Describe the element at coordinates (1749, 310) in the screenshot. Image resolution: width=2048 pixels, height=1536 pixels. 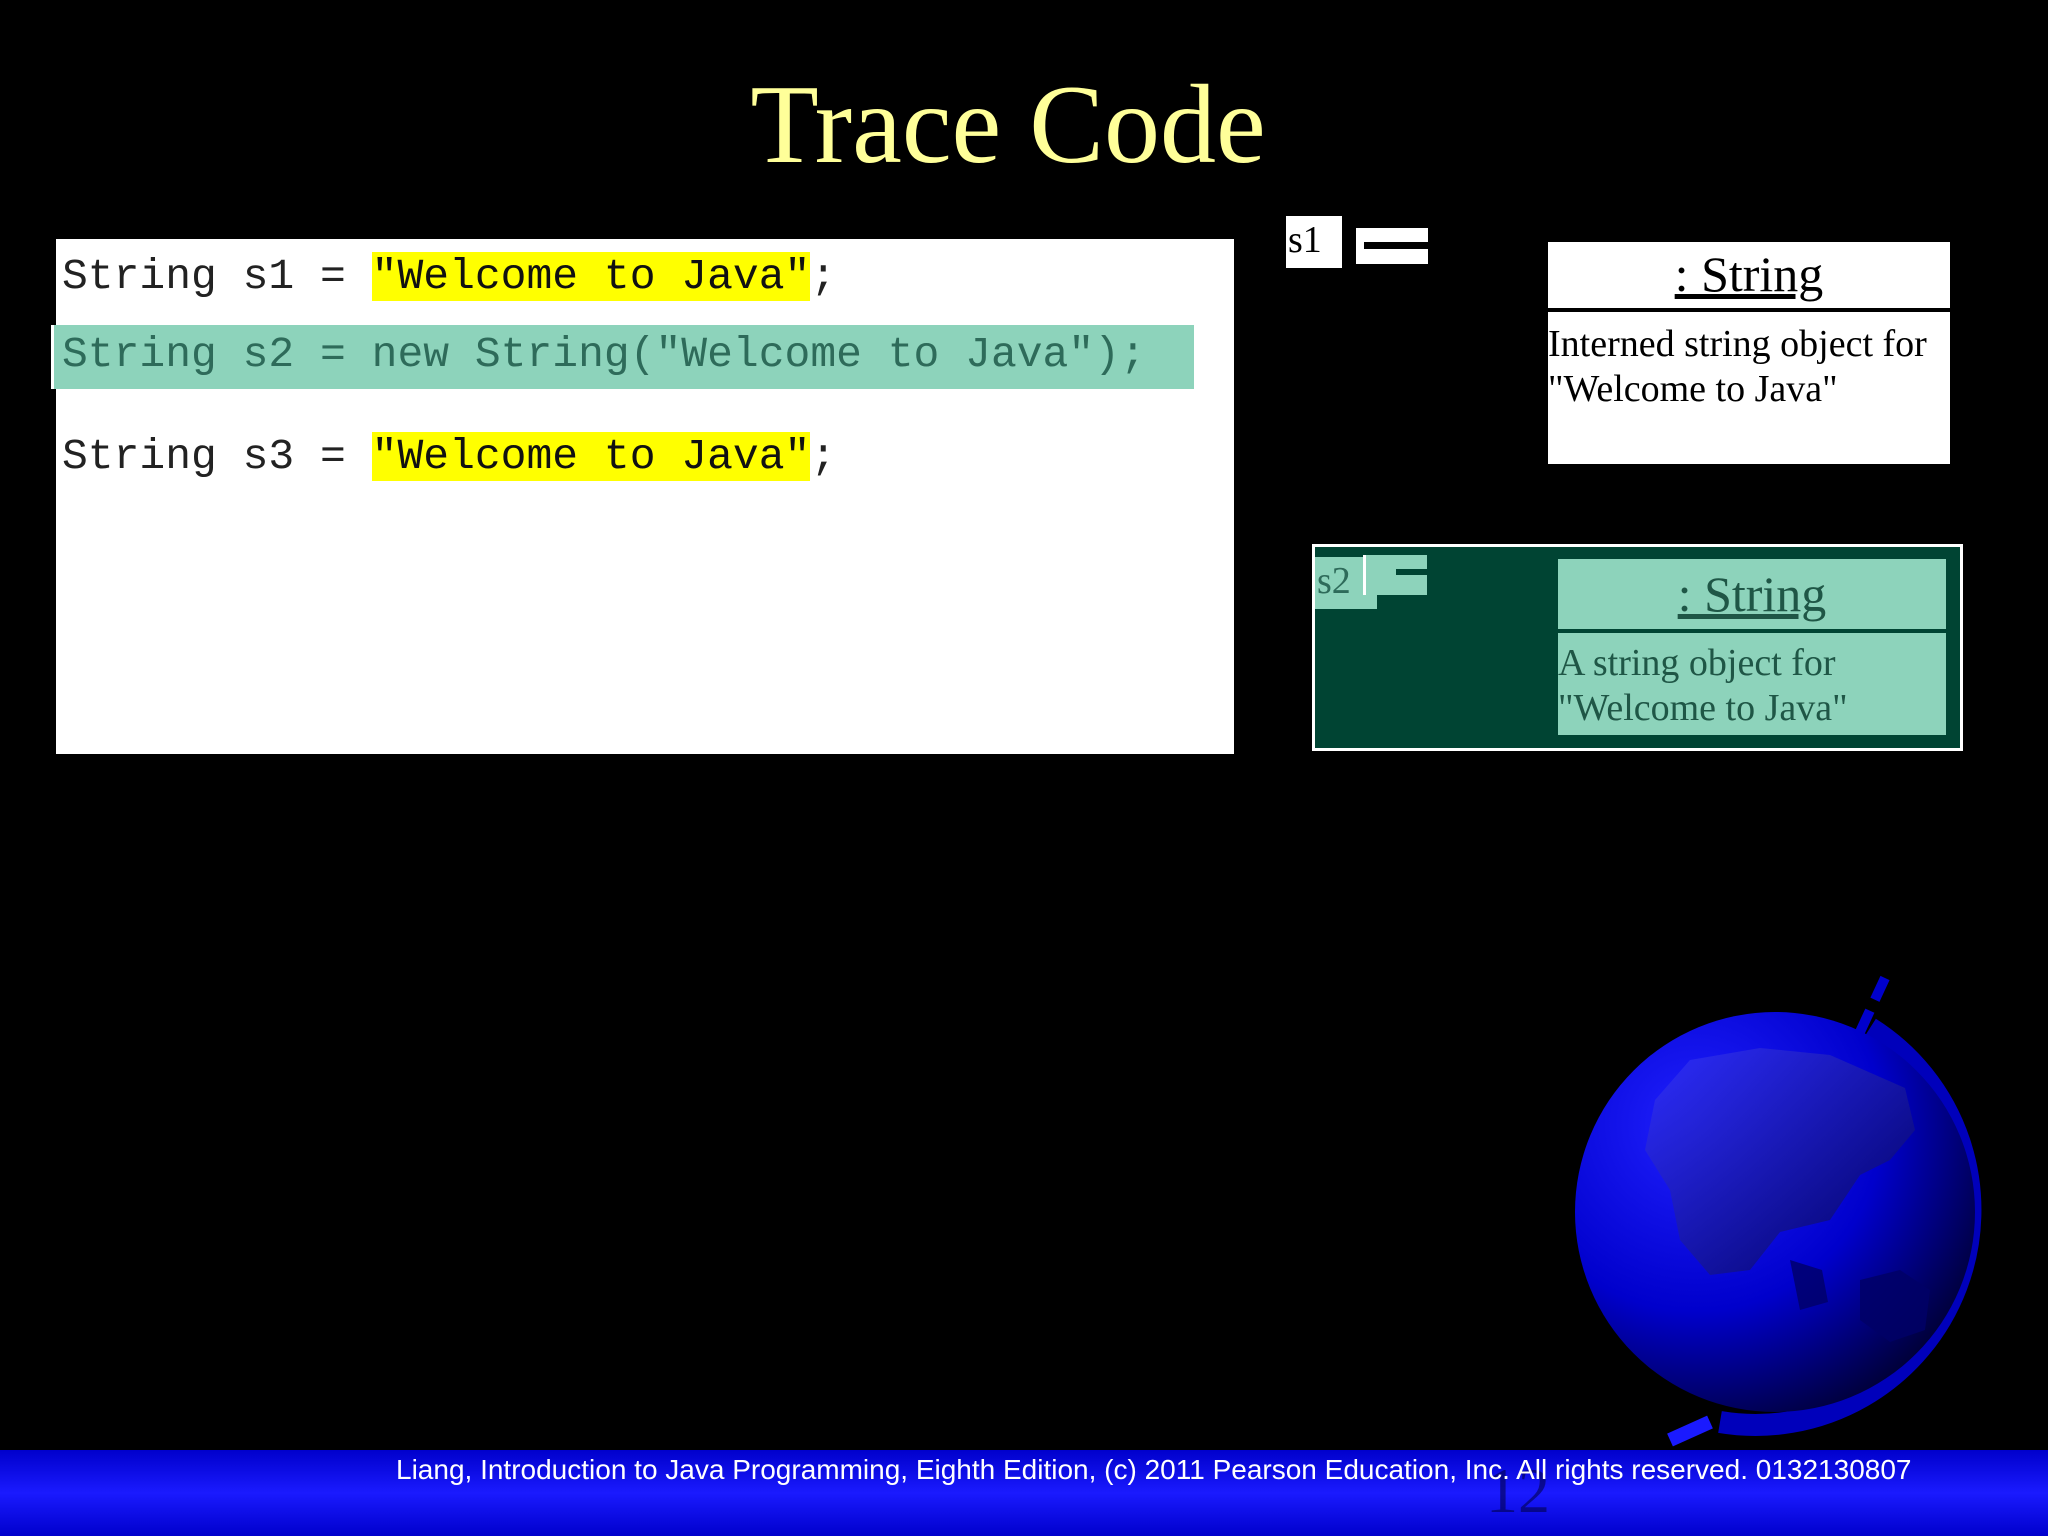
I see `interned-object-divider` at that location.